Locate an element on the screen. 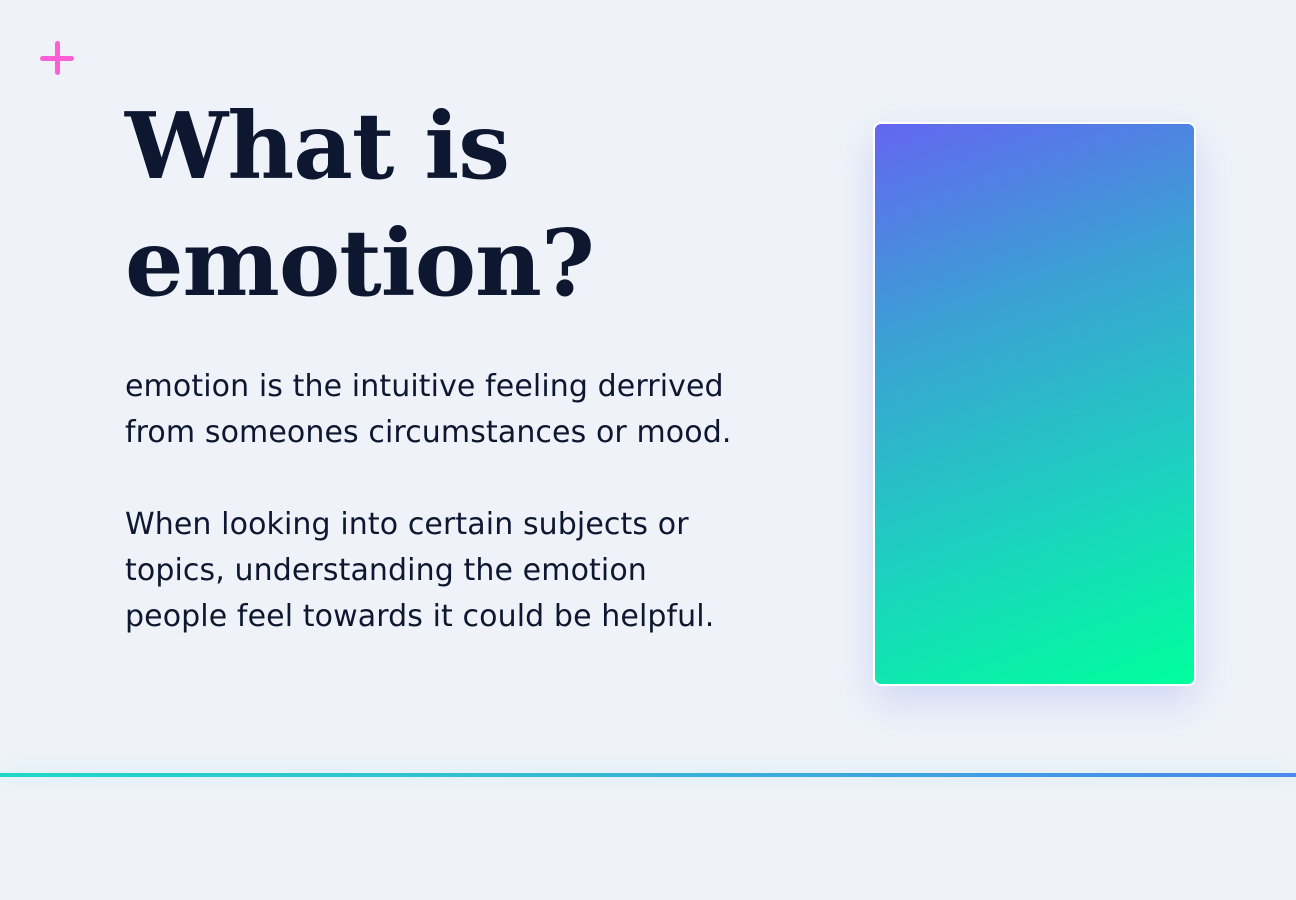 The width and height of the screenshot is (1296, 900). page-title-line-1: What is is located at coordinates (317, 146).